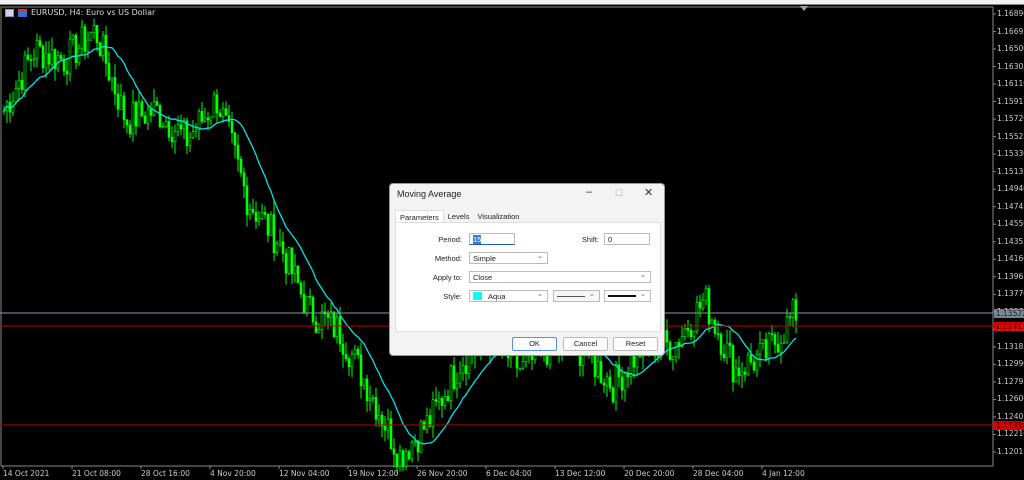 This screenshot has height=480, width=1024. What do you see at coordinates (497, 296) in the screenshot?
I see `color-name: Aqua` at bounding box center [497, 296].